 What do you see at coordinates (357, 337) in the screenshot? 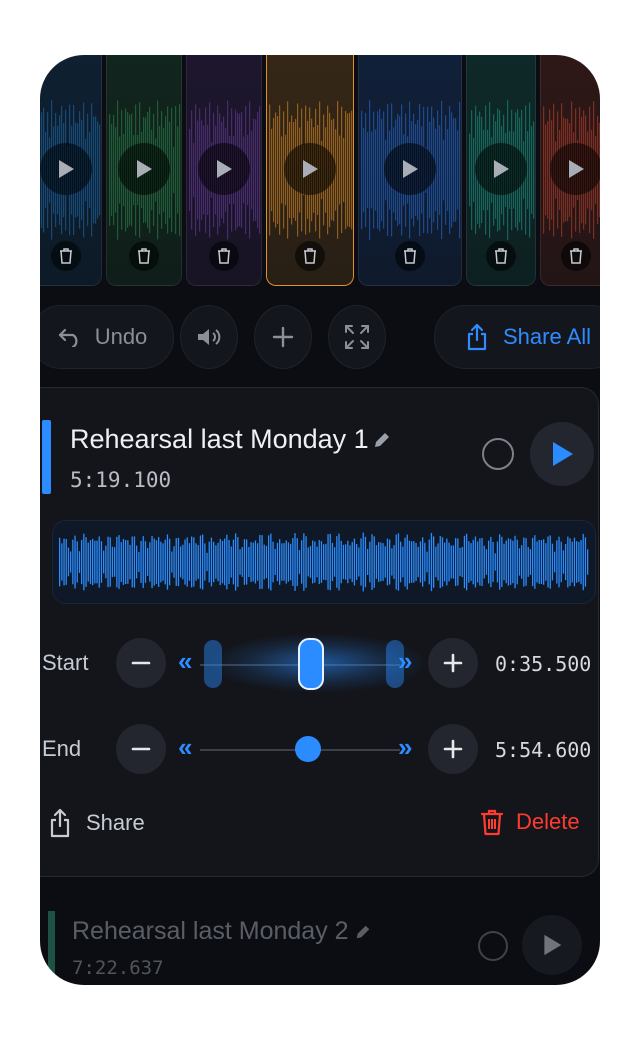
I see `fullscreen-button` at bounding box center [357, 337].